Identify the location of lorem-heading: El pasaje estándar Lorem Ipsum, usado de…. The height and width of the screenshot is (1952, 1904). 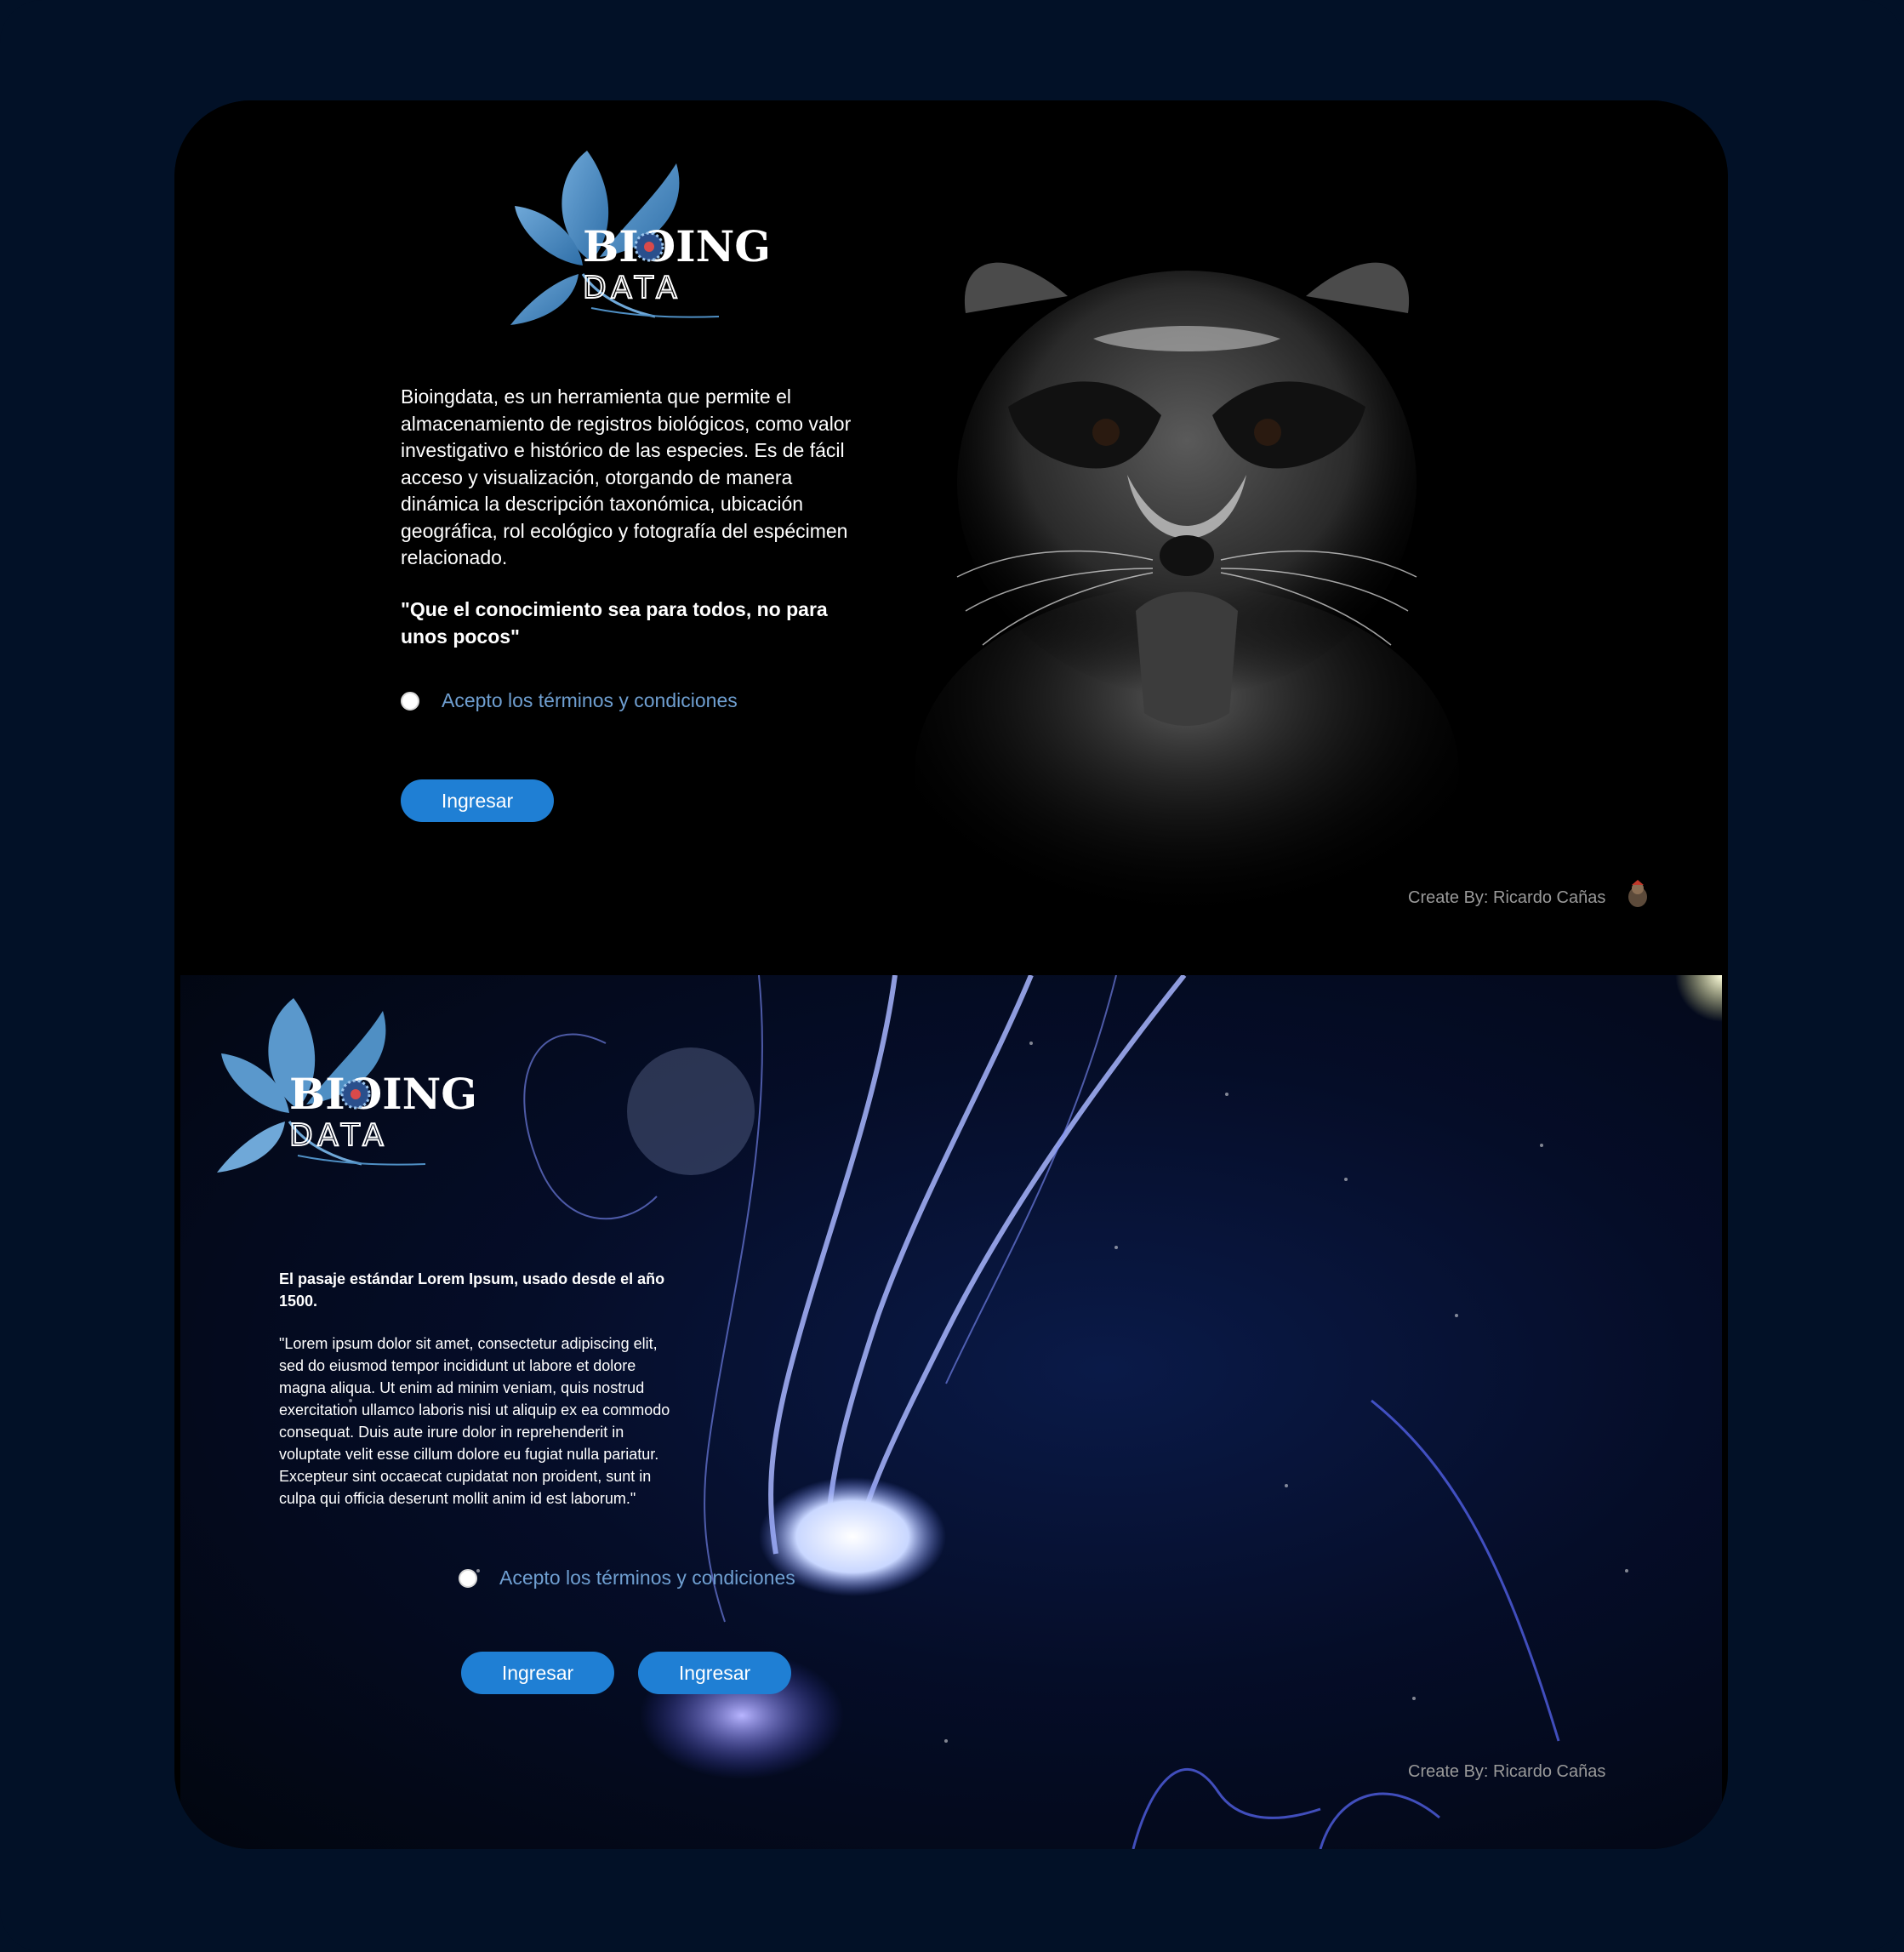
(472, 1290).